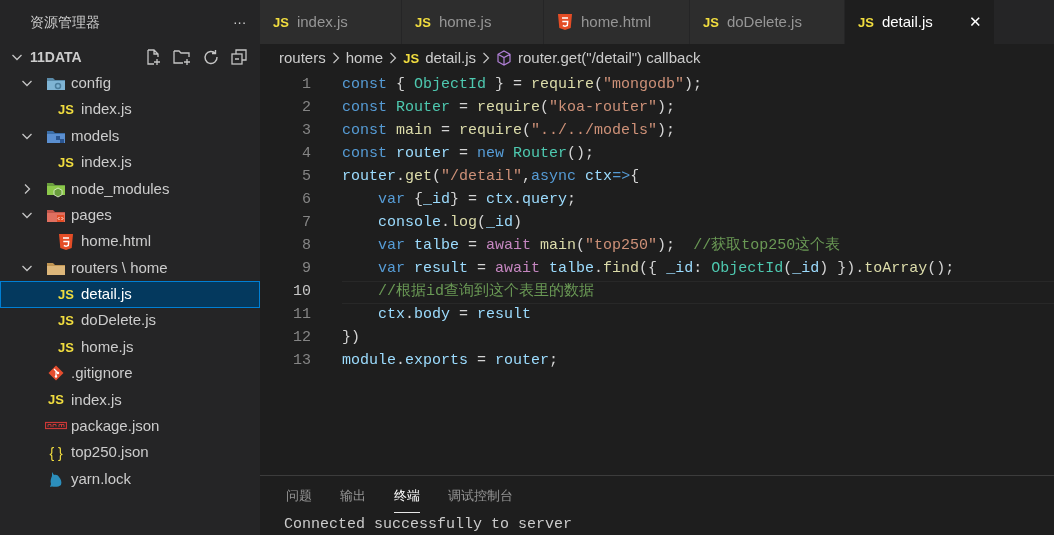 The height and width of the screenshot is (535, 1054). What do you see at coordinates (666, 269) in the screenshot?
I see `code-line: var result = await talbe.find({ _id: ObjectId(_id) }).toArray();` at bounding box center [666, 269].